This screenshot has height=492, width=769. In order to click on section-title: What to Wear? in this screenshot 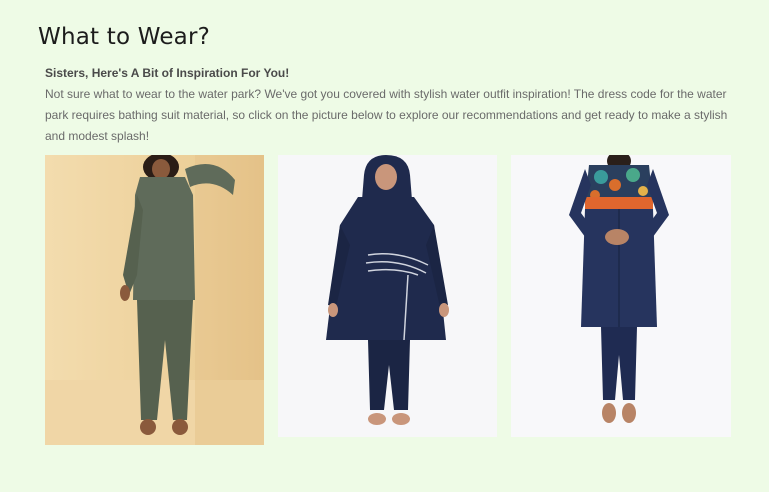, I will do `click(124, 37)`.